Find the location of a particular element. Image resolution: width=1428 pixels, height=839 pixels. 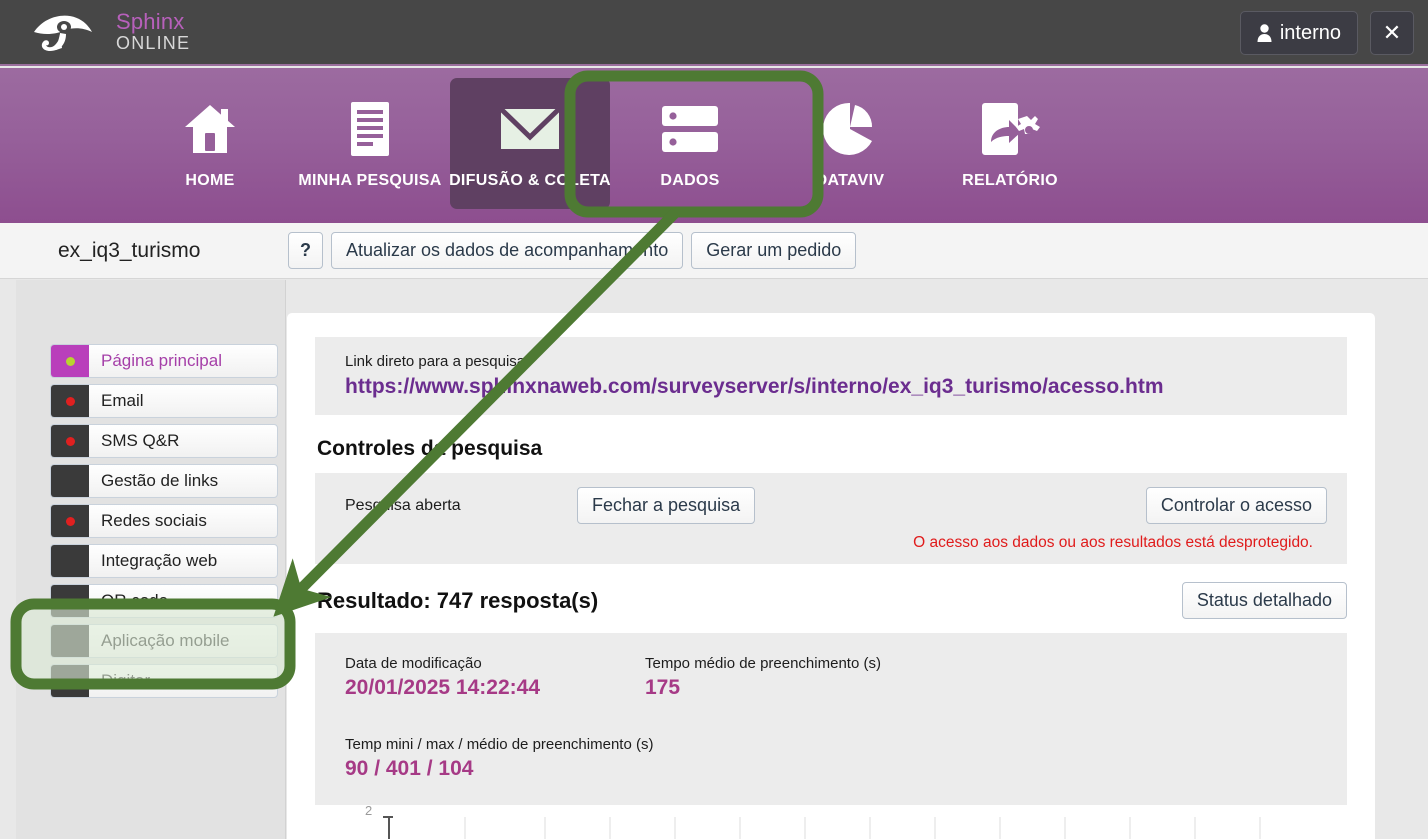

nav-label: HOME is located at coordinates (210, 180).